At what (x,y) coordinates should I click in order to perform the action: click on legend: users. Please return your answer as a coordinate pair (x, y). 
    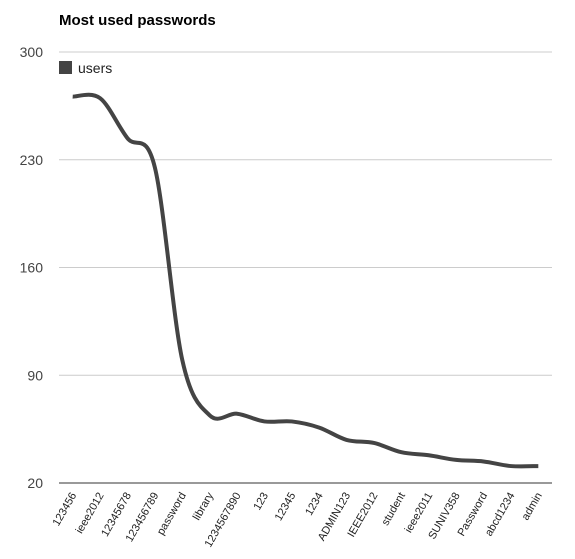
    Looking at the image, I should click on (85, 68).